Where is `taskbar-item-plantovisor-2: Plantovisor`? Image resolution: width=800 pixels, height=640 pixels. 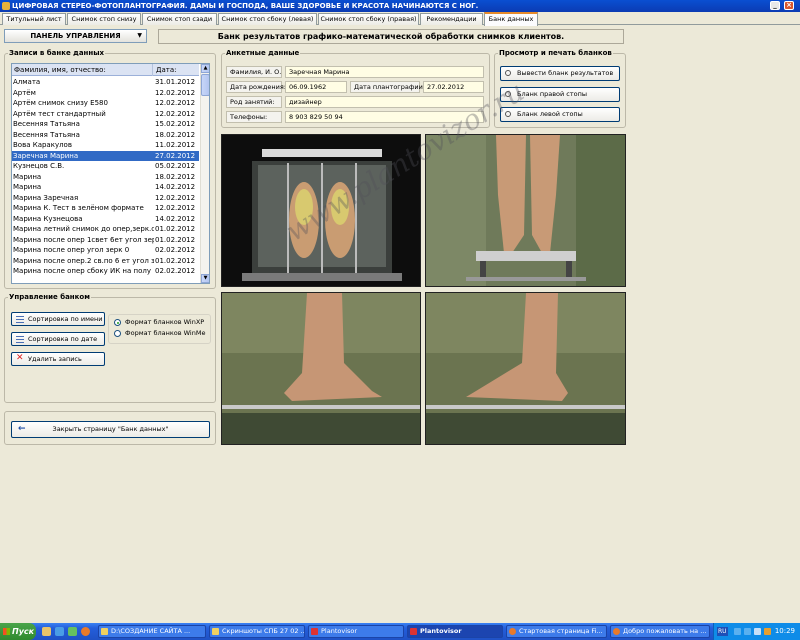
taskbar-item-plantovisor-2: Plantovisor is located at coordinates (455, 631).